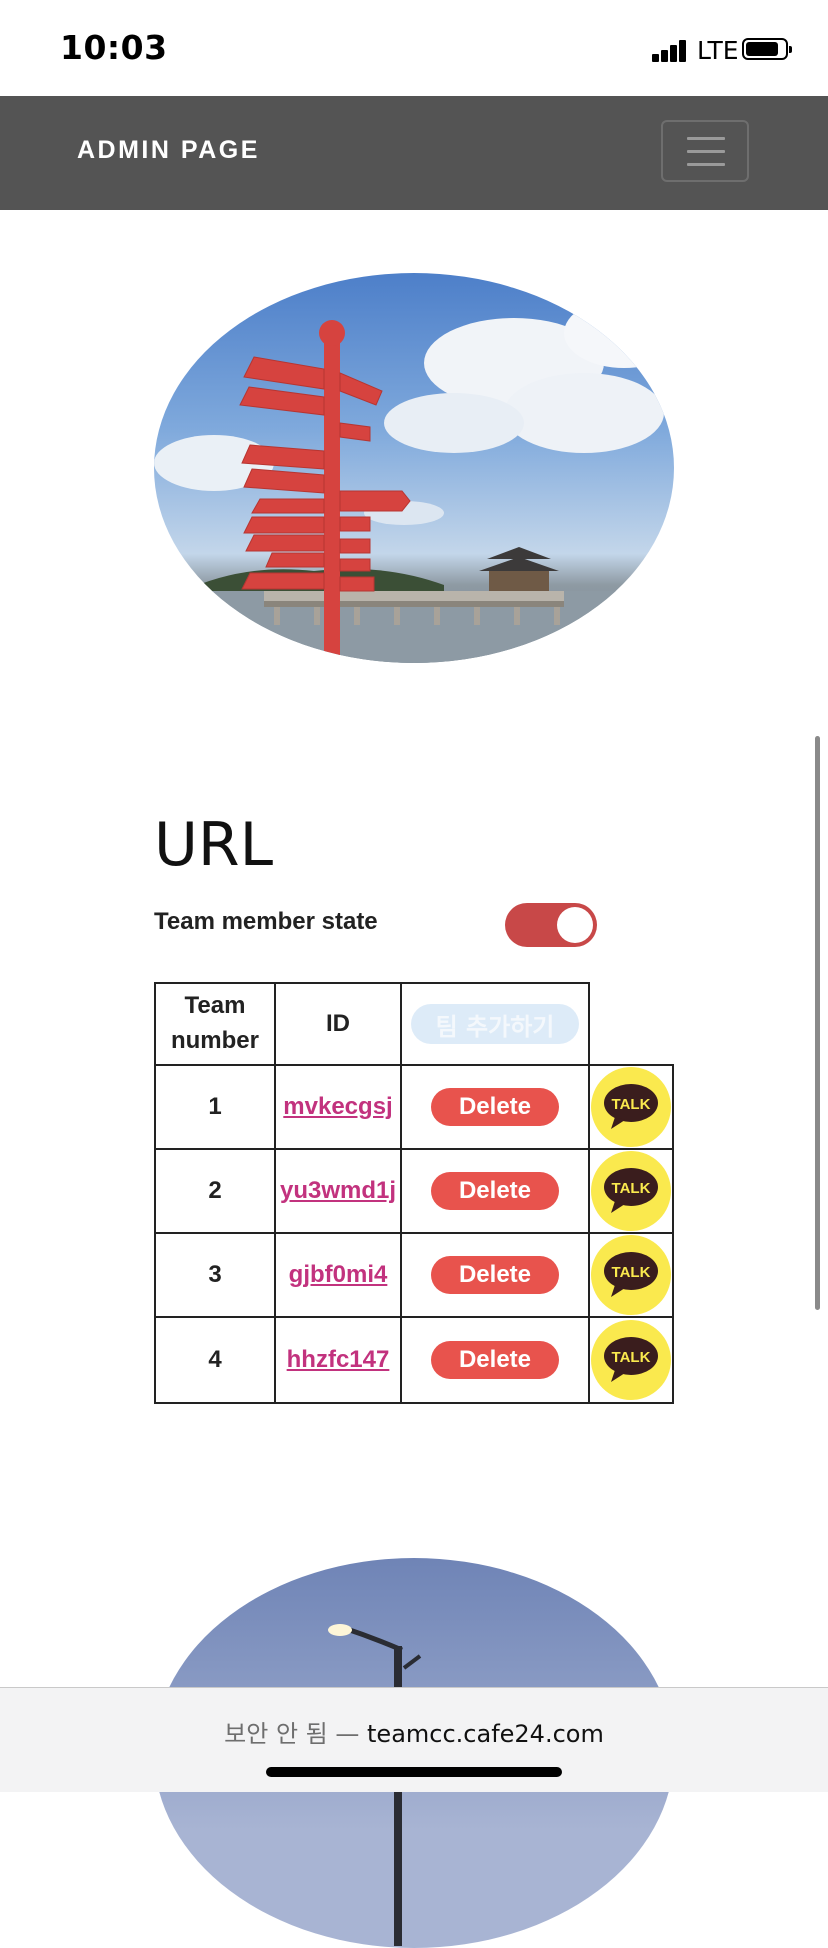  I want to click on header-id-text: ID, so click(338, 1023).